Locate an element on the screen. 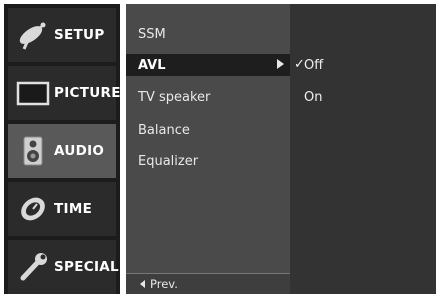 The height and width of the screenshot is (297, 440). monitor-icon is located at coordinates (33, 93).